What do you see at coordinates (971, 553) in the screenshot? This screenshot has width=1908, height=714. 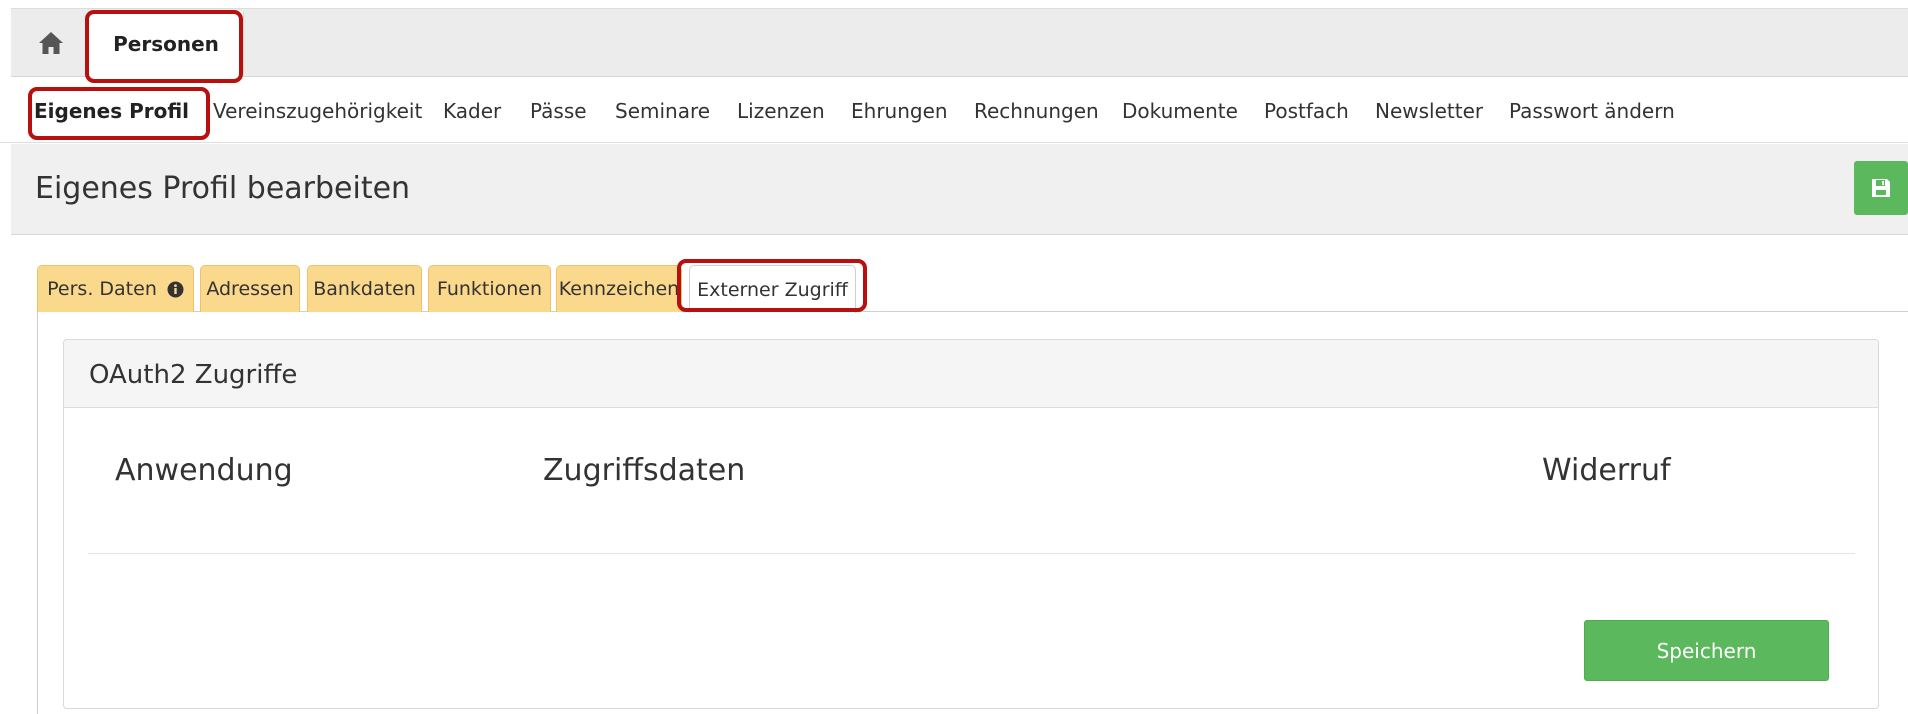 I see `table-divider` at bounding box center [971, 553].